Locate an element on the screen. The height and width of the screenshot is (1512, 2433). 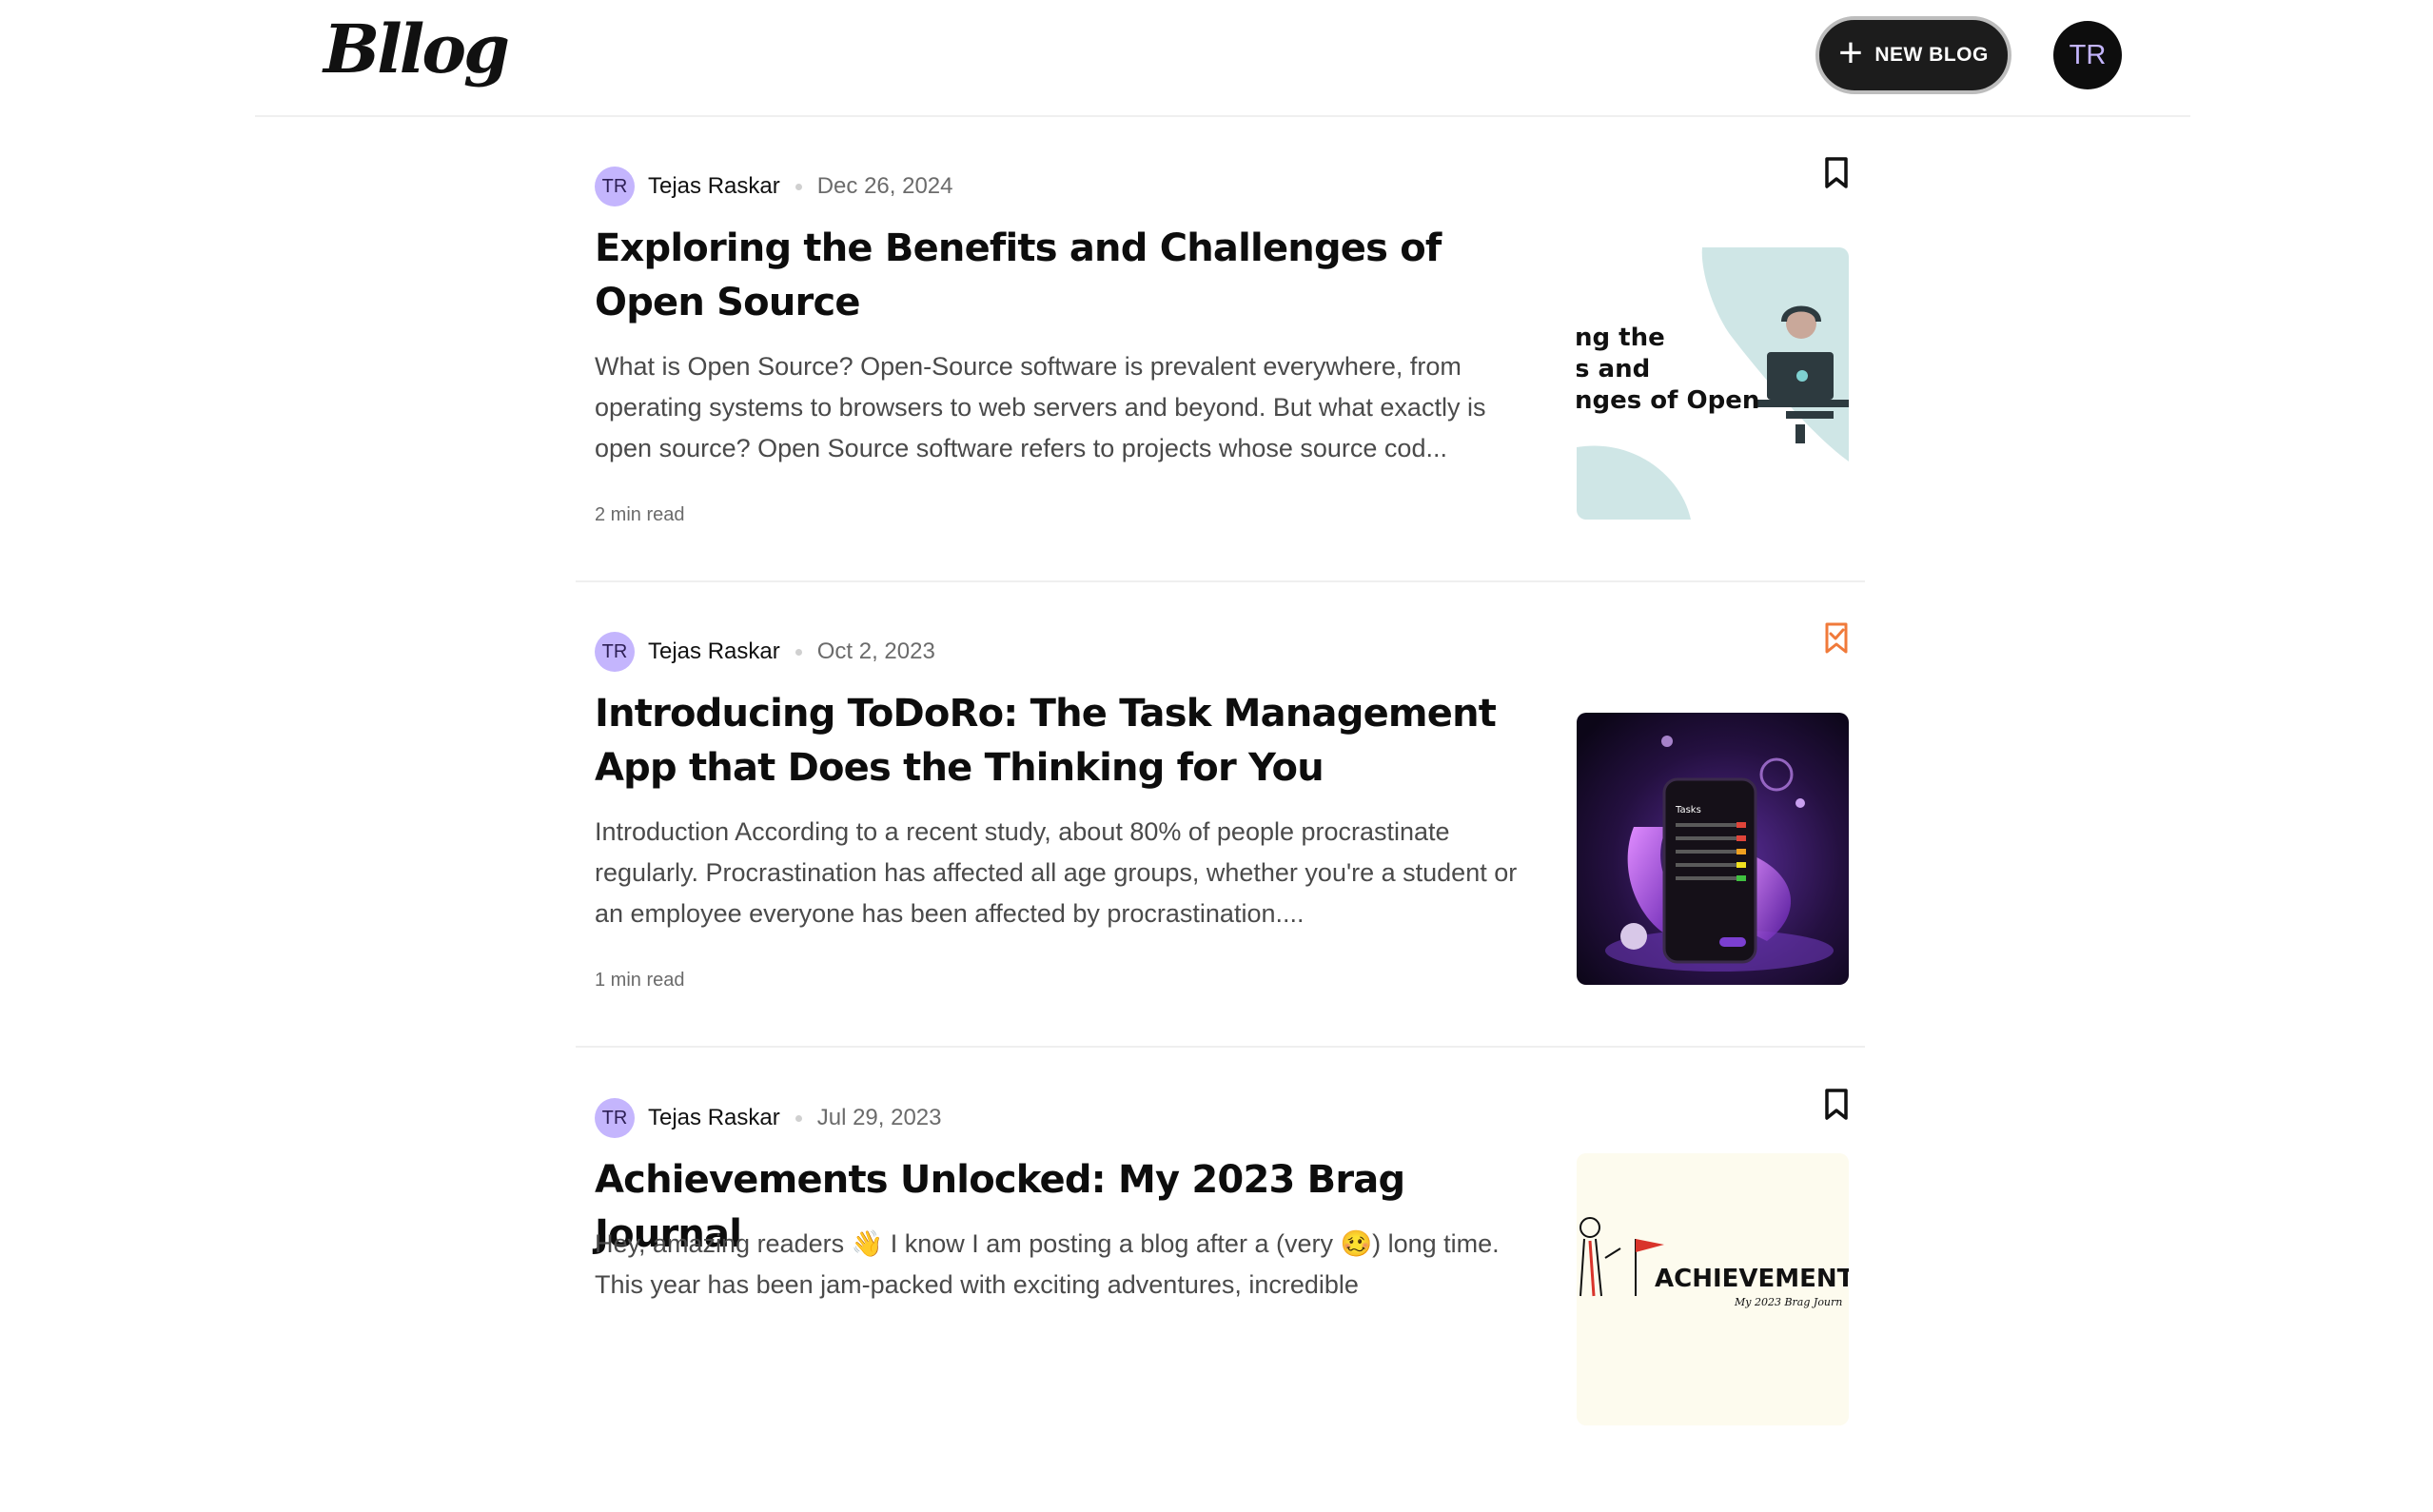
thumb-text-line: ACHIEVEMENTS UN is located at coordinates (1752, 1279).